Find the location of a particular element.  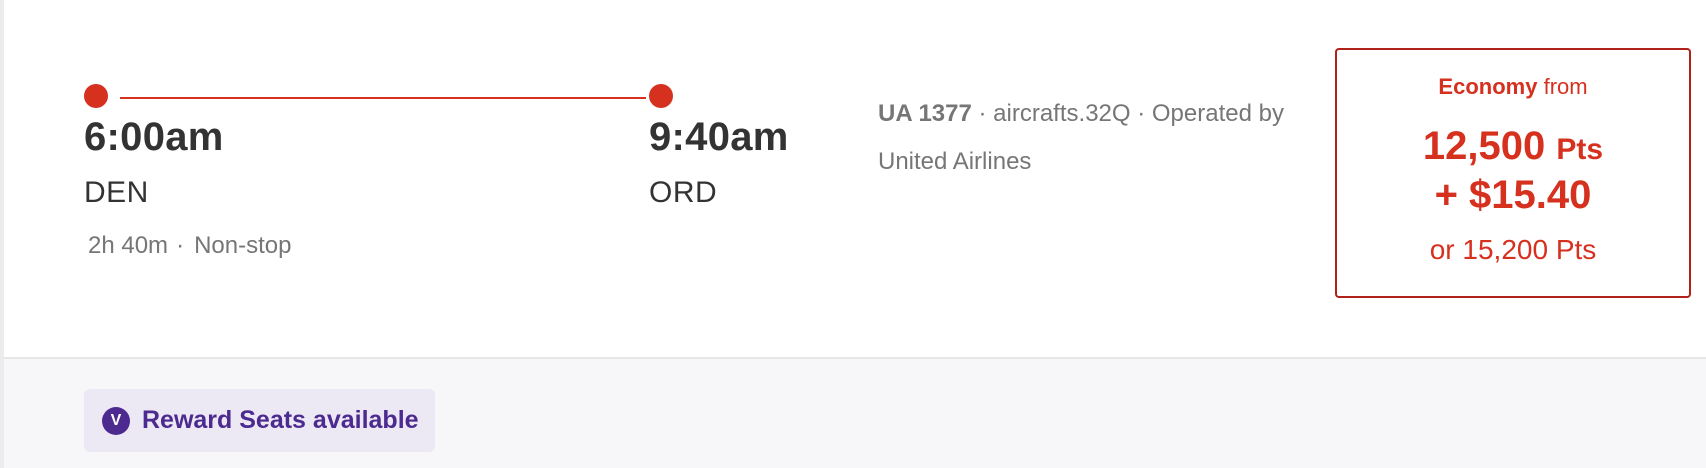

reward-seats-label: Reward Seats available is located at coordinates (280, 420).